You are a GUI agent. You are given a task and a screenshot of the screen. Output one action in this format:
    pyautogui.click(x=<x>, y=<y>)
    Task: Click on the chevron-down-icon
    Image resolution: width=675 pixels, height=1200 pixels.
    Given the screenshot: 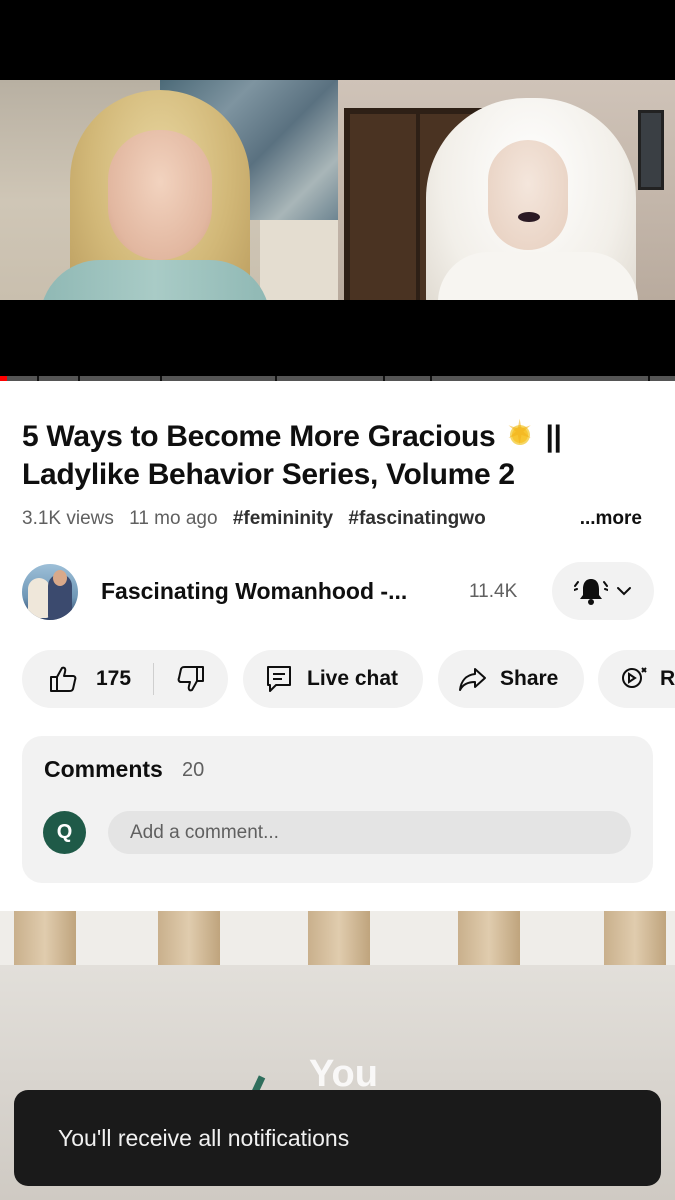 What is the action you would take?
    pyautogui.click(x=624, y=591)
    